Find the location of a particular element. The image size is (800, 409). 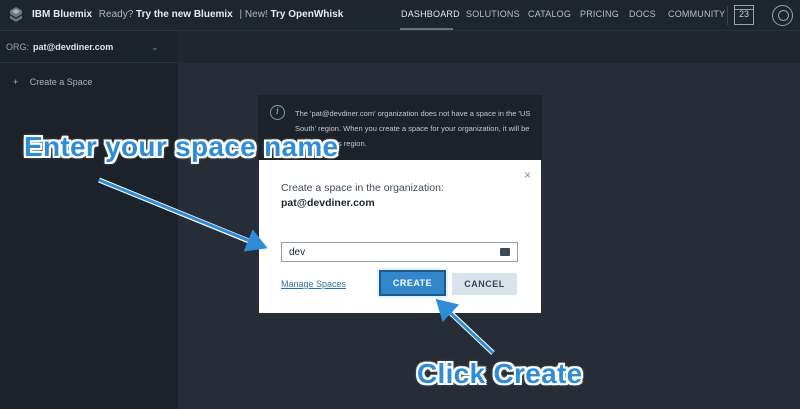

announcement-separator: | New! is located at coordinates (253, 14).